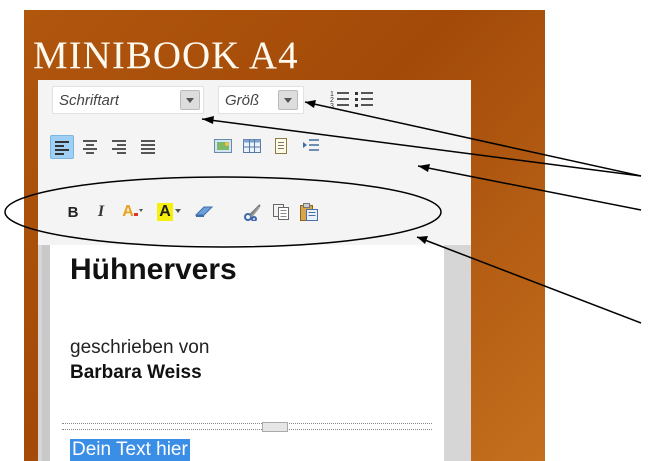 Image resolution: width=651 pixels, height=461 pixels. I want to click on arrowhead-font, so click(208, 120).